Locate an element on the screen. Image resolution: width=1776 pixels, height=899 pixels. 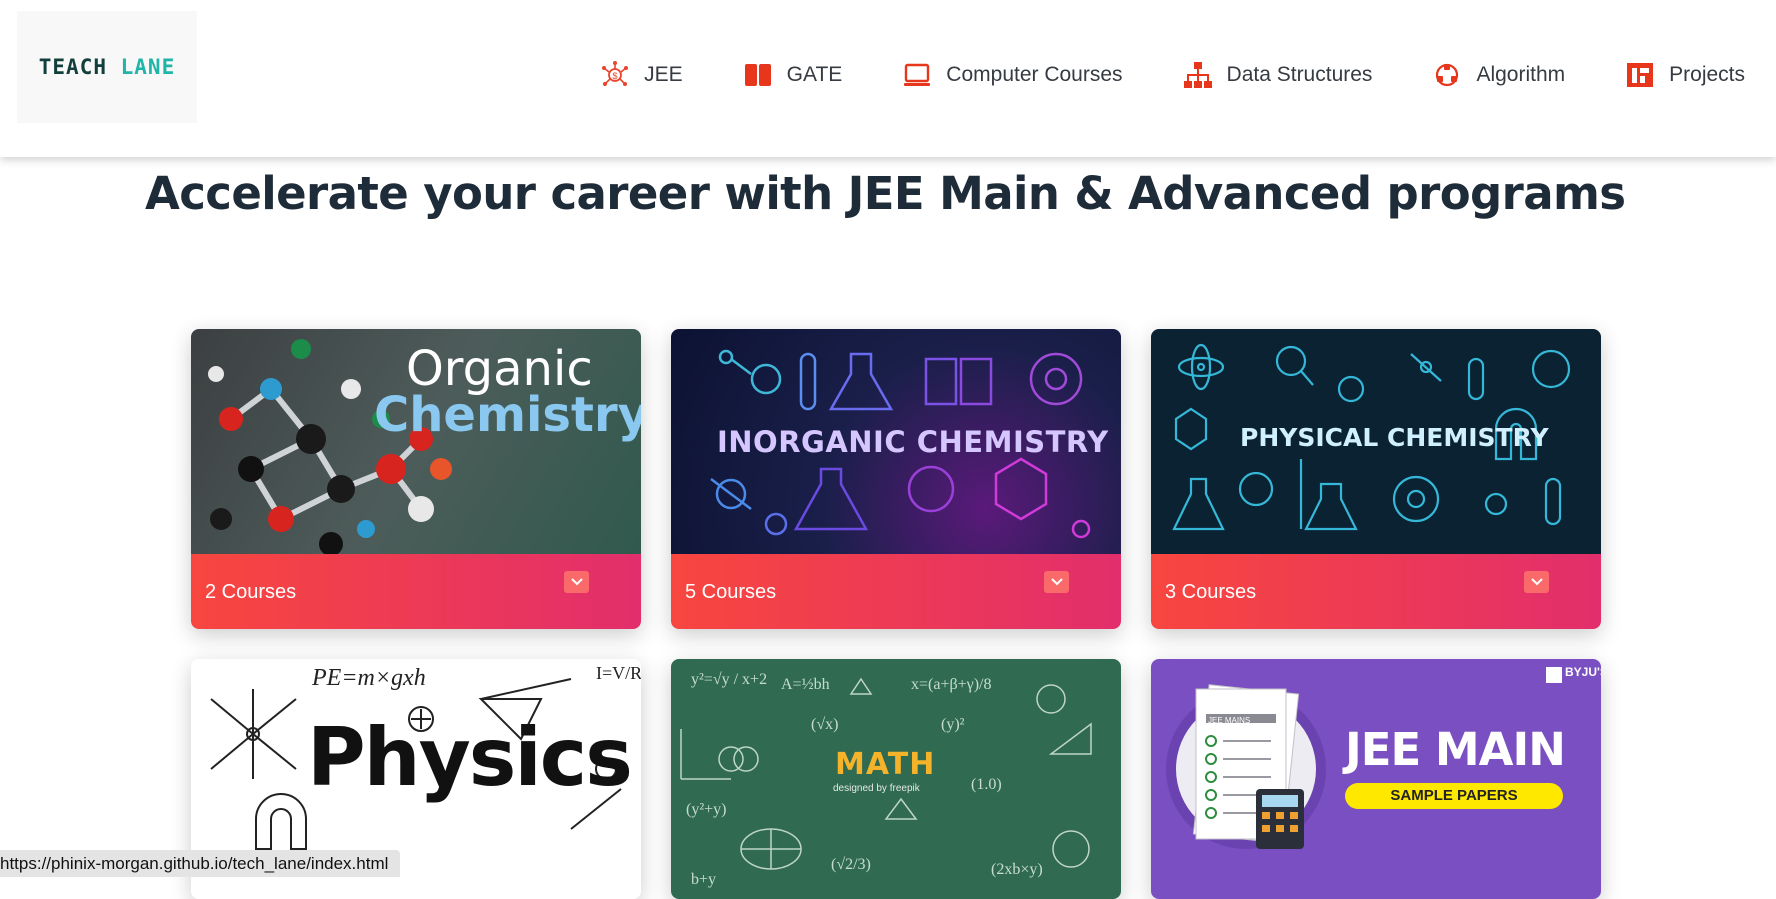
svg-text: x=(a+β+γ)/8 is located at coordinates (951, 684).